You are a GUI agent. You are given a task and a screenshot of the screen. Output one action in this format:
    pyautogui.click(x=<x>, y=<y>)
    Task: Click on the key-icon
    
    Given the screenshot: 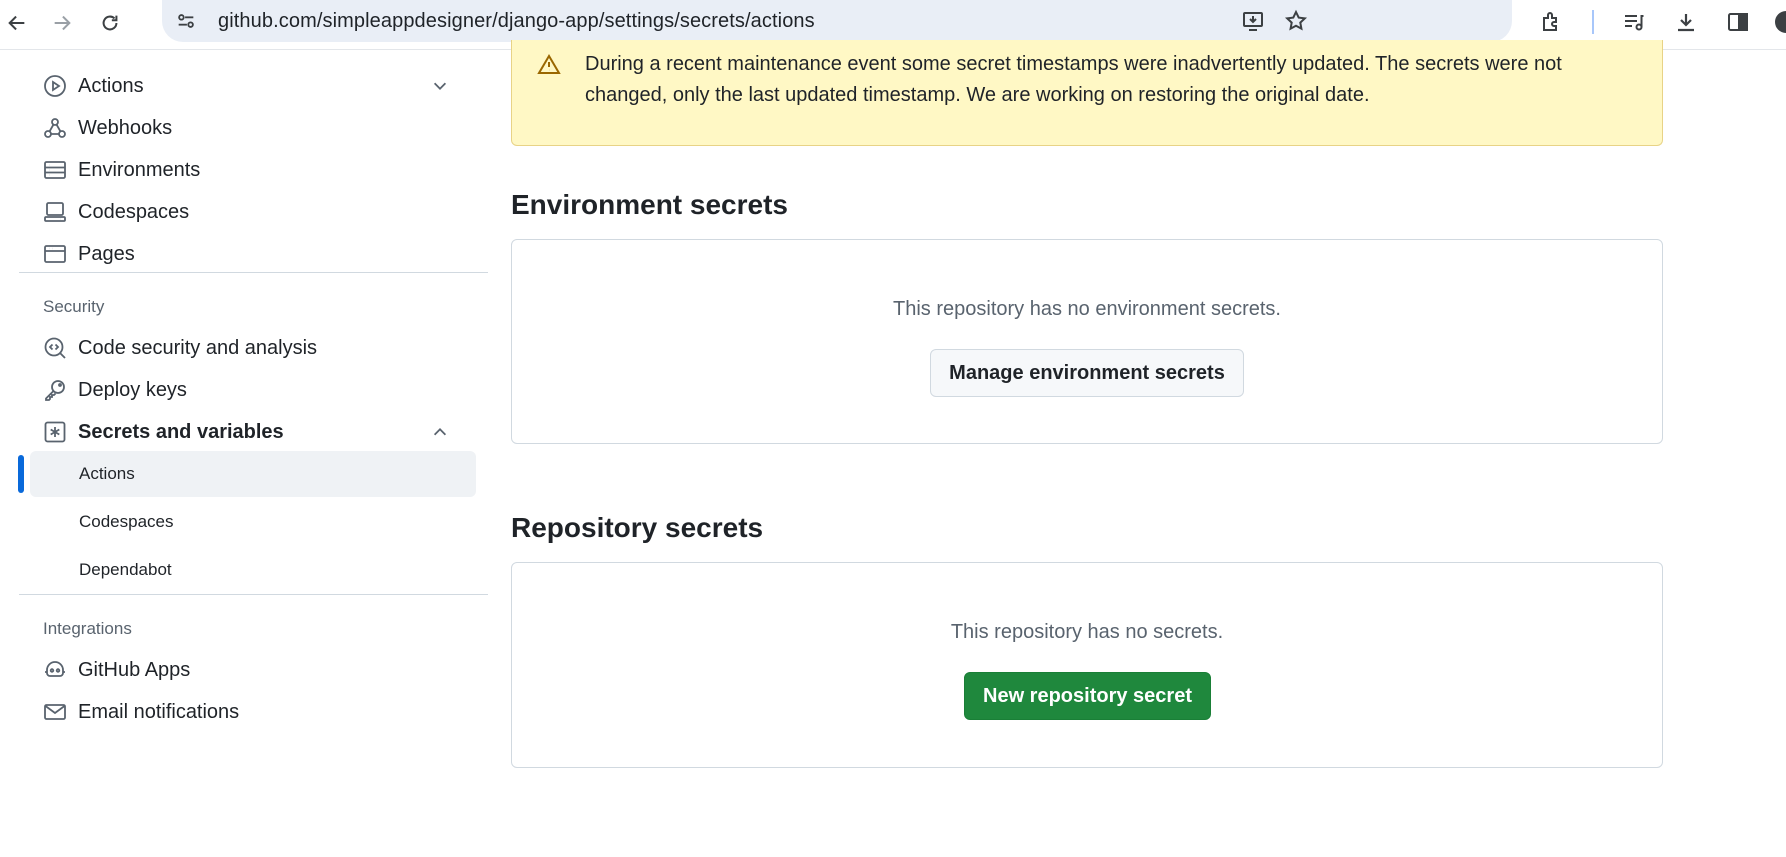 What is the action you would take?
    pyautogui.click(x=55, y=390)
    